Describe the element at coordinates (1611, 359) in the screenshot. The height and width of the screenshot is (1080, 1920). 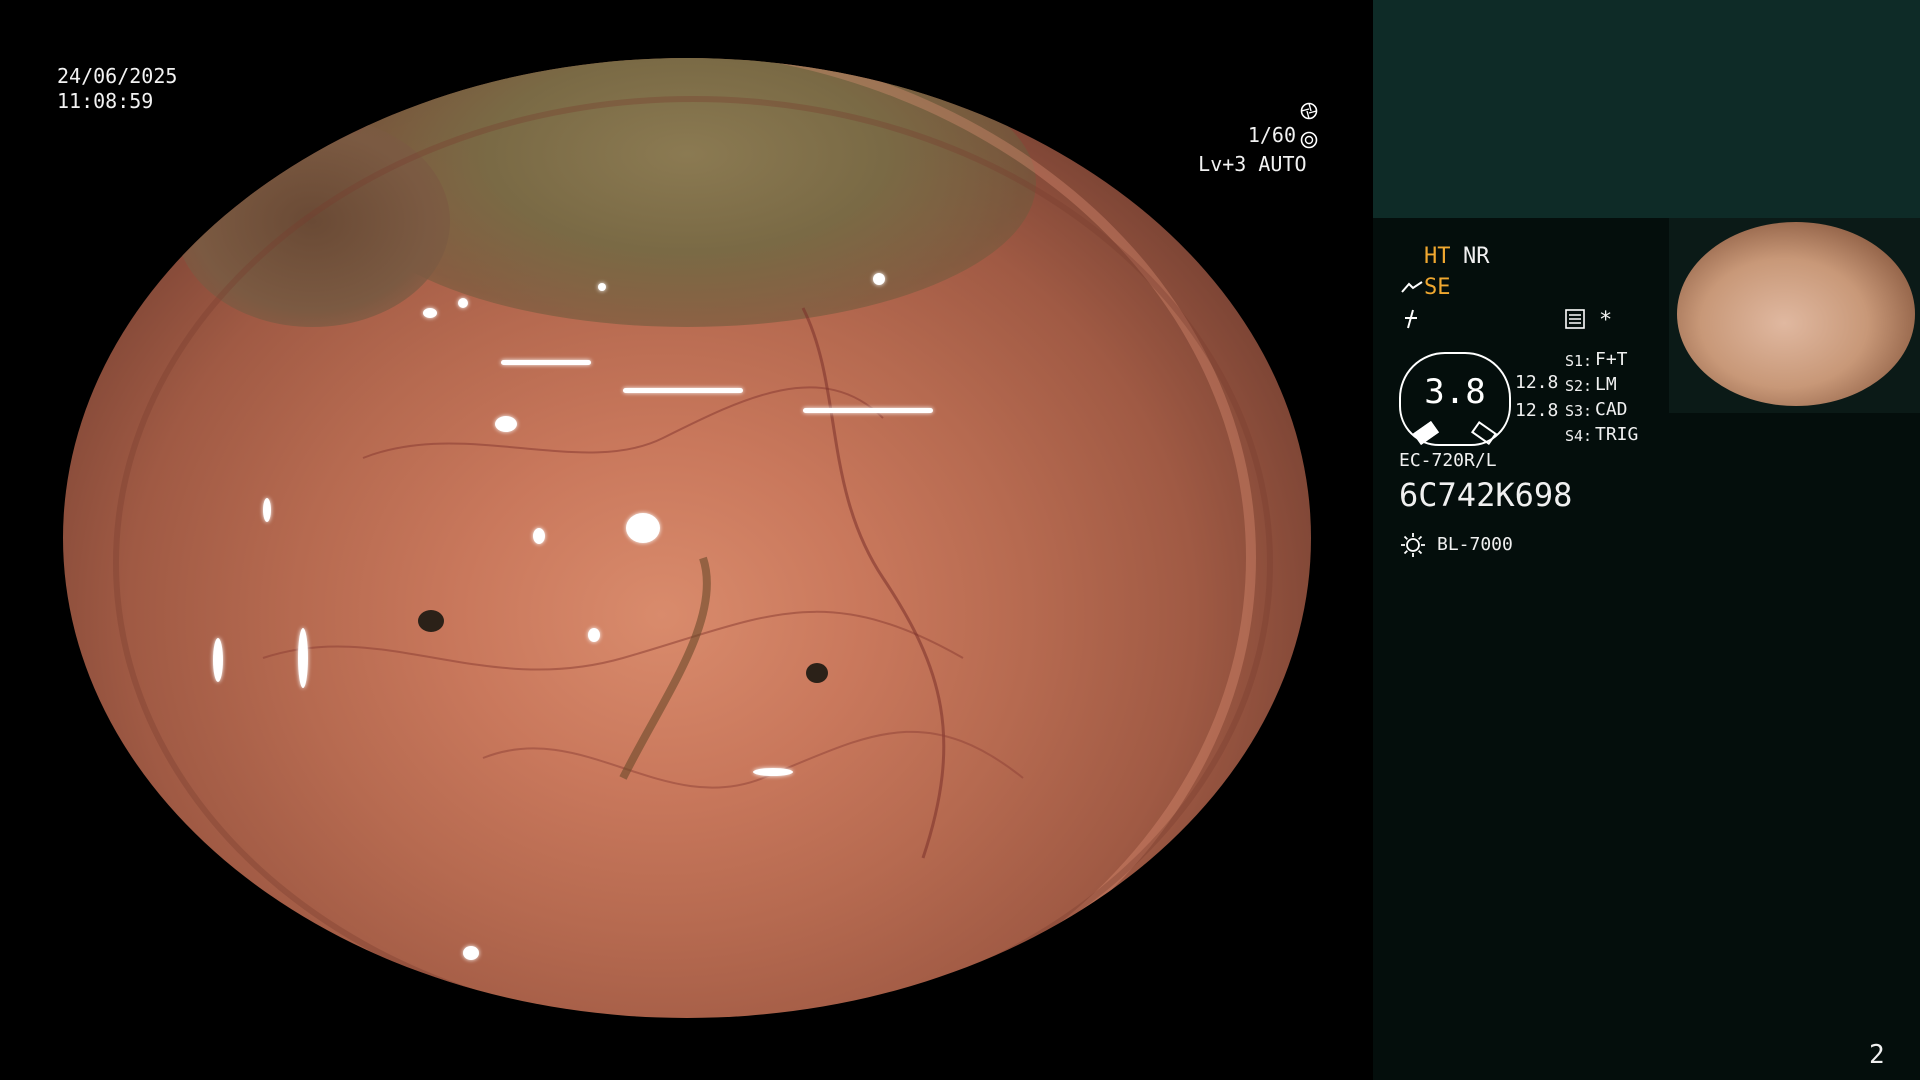
I see `switch-value-1: F+T` at that location.